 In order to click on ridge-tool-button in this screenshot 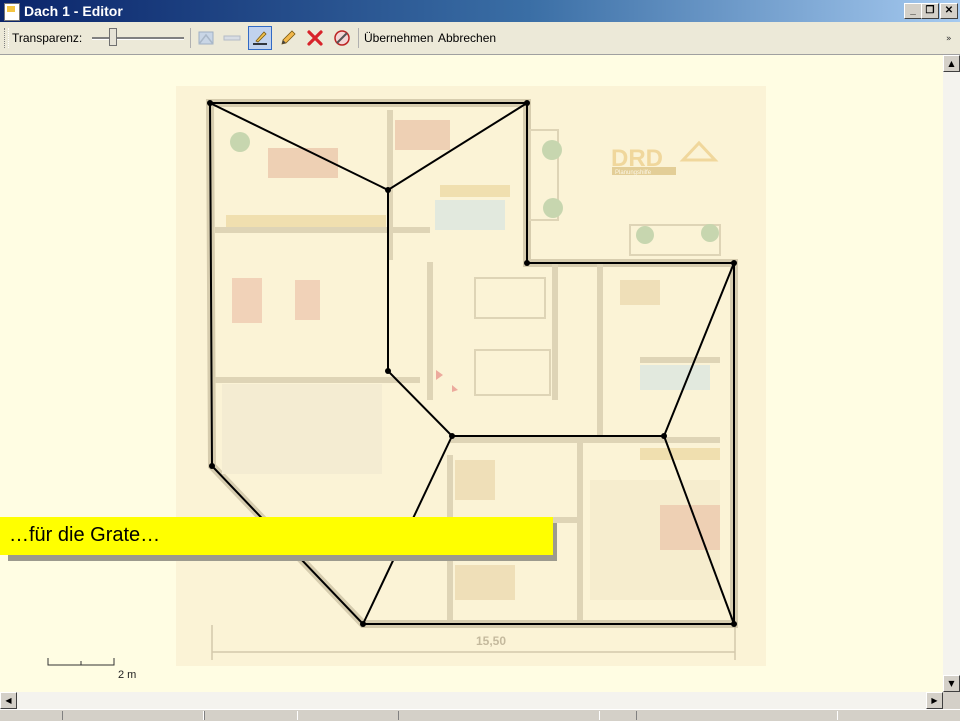, I will do `click(206, 38)`.